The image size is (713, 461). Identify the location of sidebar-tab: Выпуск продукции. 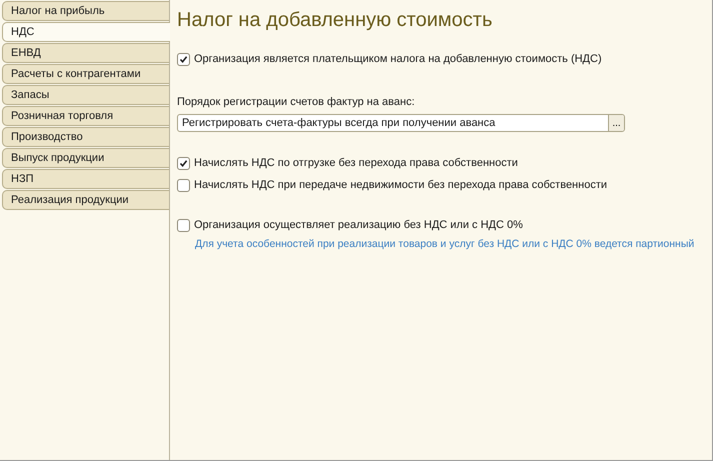
(85, 158).